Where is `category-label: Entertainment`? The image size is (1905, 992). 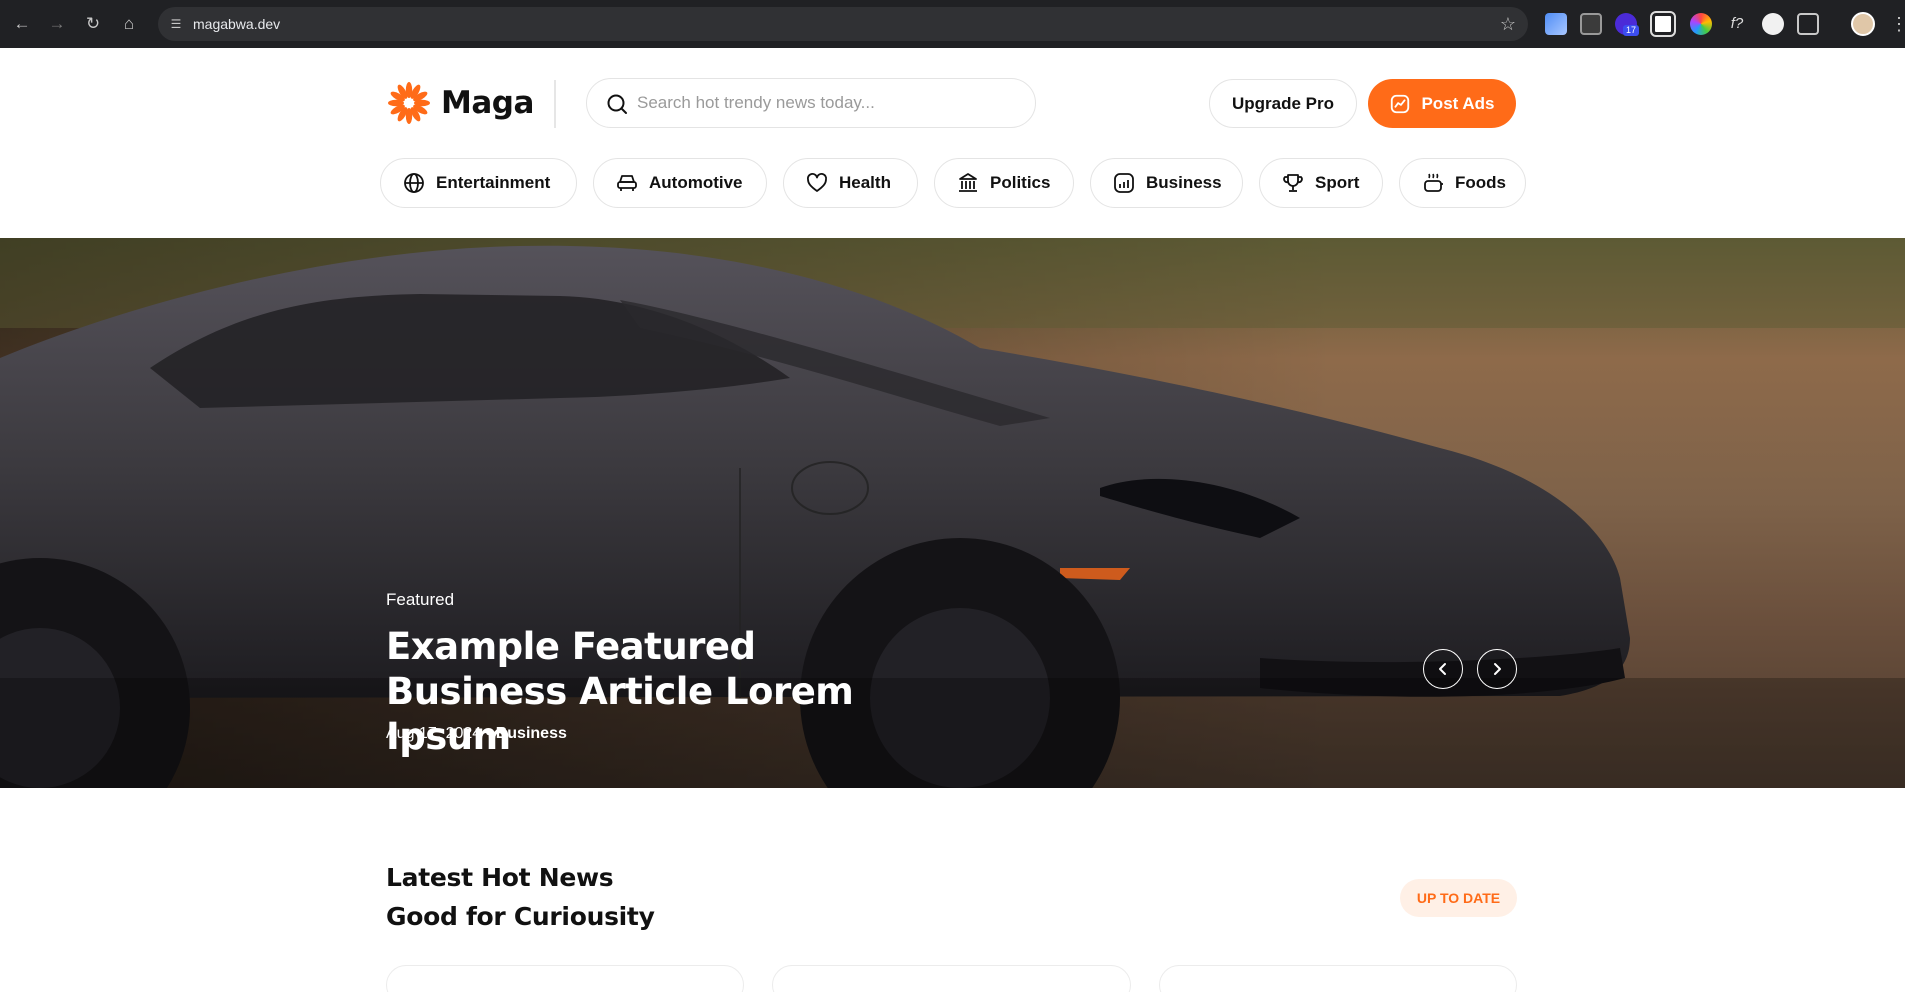 category-label: Entertainment is located at coordinates (493, 182).